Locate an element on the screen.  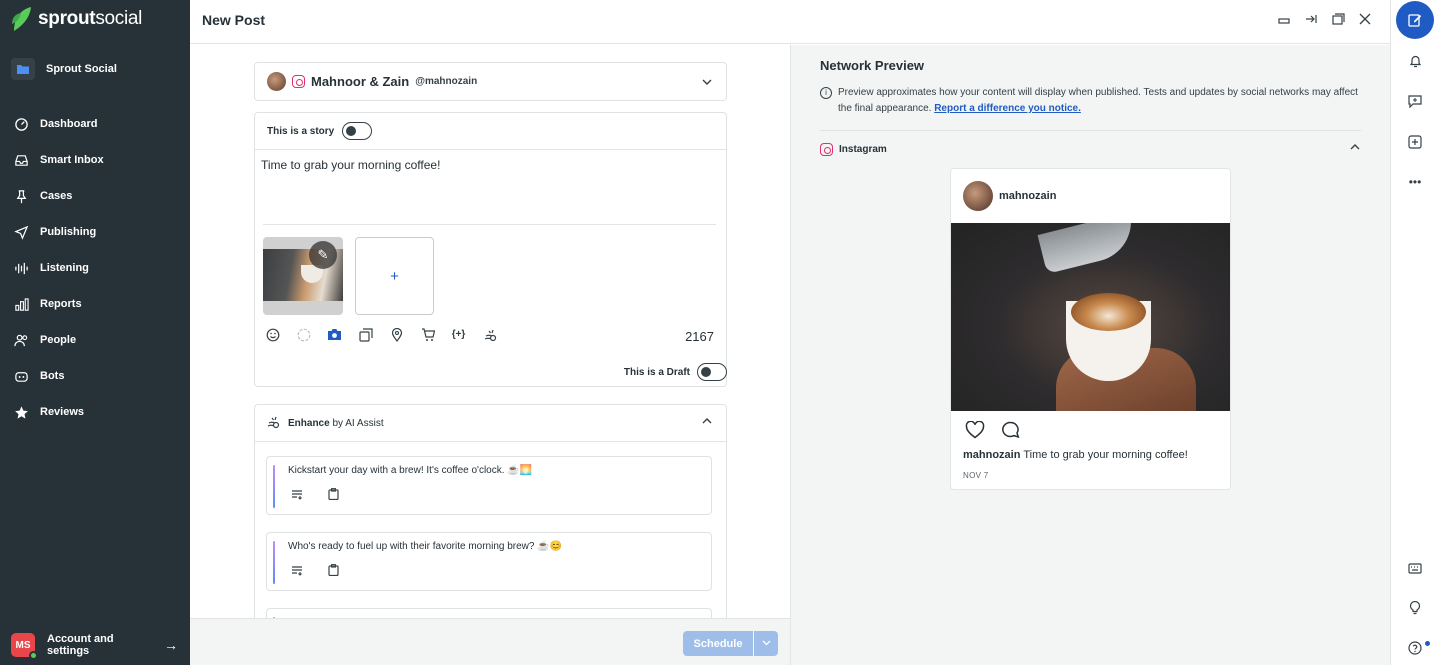
nav-item-smart-inbox: Smart Inbox is located at coordinates (95, 160).